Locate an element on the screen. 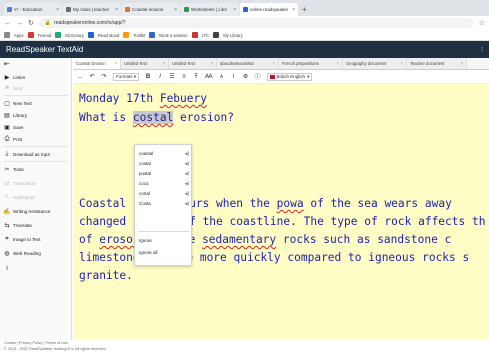 The width and height of the screenshot is (489, 354). bookmark-item: Dictionary is located at coordinates (74, 35).